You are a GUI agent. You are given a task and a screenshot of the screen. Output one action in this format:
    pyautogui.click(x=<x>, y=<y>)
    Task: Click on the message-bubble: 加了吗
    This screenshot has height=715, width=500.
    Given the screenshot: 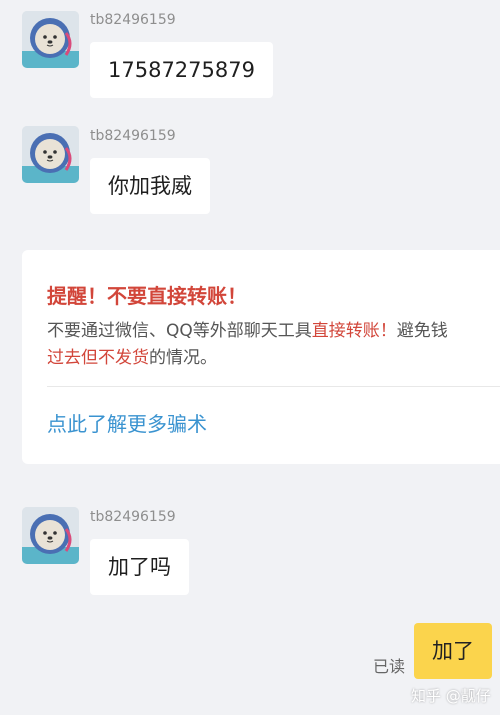 What is the action you would take?
    pyautogui.click(x=139, y=567)
    